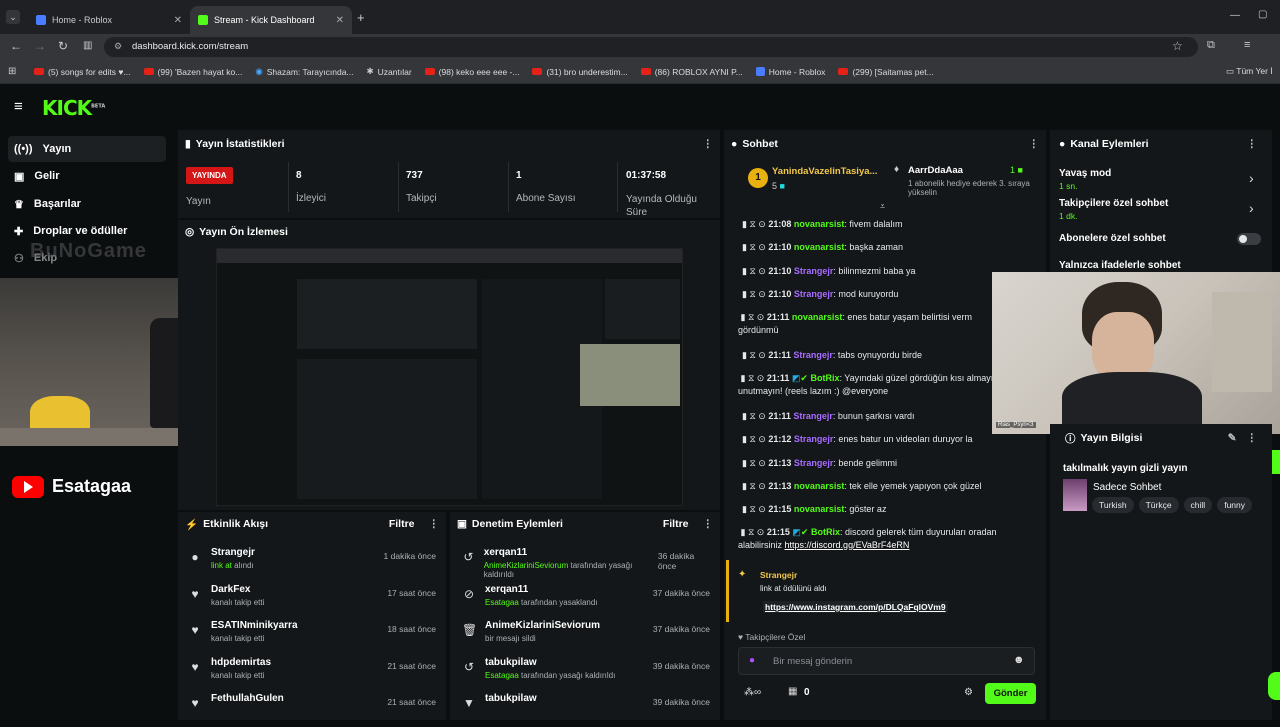  I want to click on sidebar-item-basarilar: ♛ Başarılar, so click(87, 204).